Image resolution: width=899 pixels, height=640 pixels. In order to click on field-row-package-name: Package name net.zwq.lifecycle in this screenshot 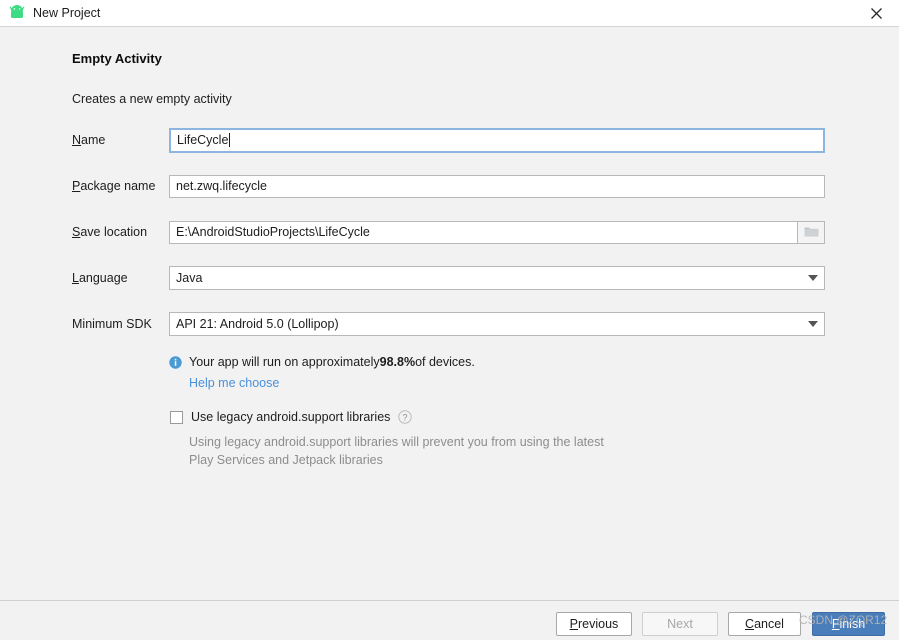, I will do `click(448, 186)`.